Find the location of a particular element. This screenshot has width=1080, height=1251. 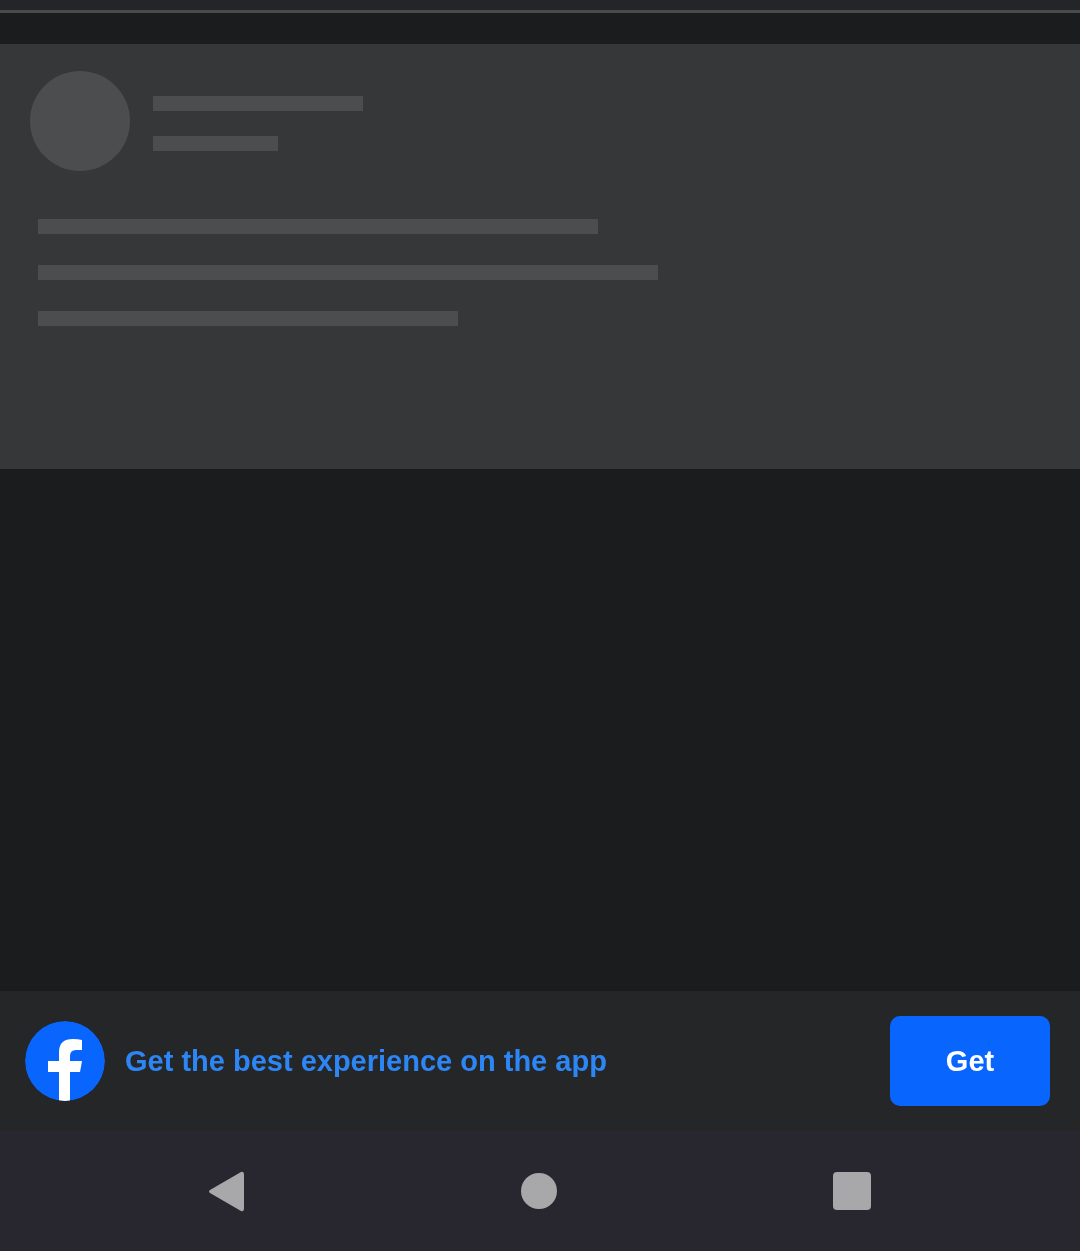

get-button: Get is located at coordinates (970, 1061).